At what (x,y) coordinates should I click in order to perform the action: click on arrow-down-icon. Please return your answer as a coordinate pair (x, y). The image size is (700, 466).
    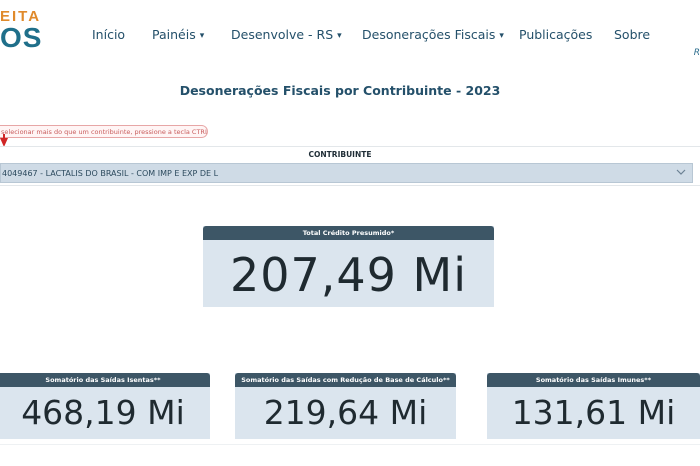
    Looking at the image, I should click on (4, 142).